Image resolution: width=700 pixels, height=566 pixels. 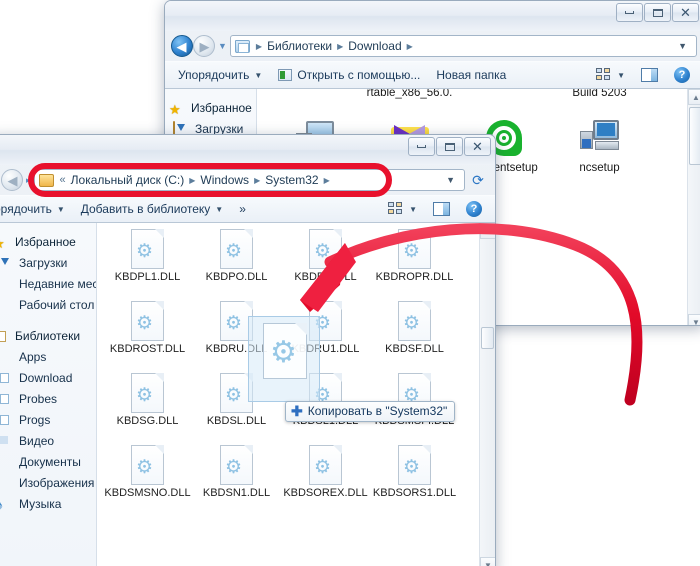 What do you see at coordinates (147, 479) in the screenshot?
I see `file-item: ⚙ KBDSMSNO.DLL` at bounding box center [147, 479].